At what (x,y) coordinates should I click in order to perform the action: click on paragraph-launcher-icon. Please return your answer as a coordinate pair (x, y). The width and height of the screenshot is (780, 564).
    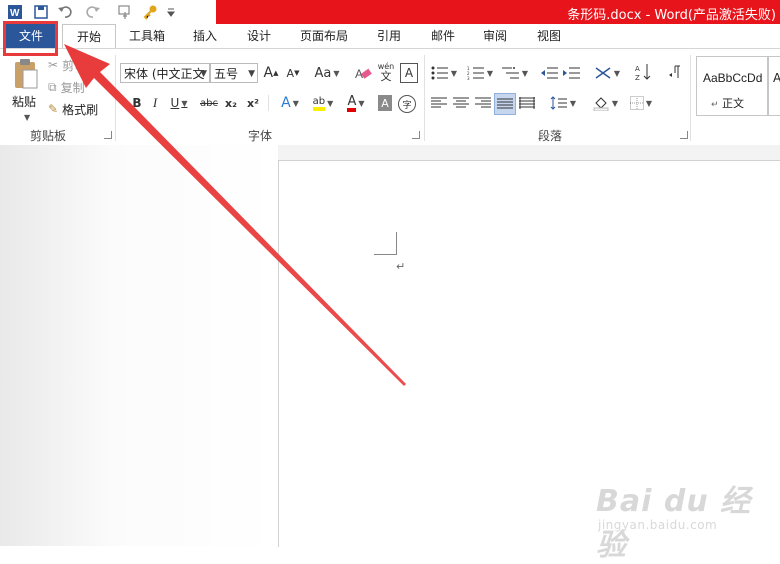
    Looking at the image, I should click on (684, 135).